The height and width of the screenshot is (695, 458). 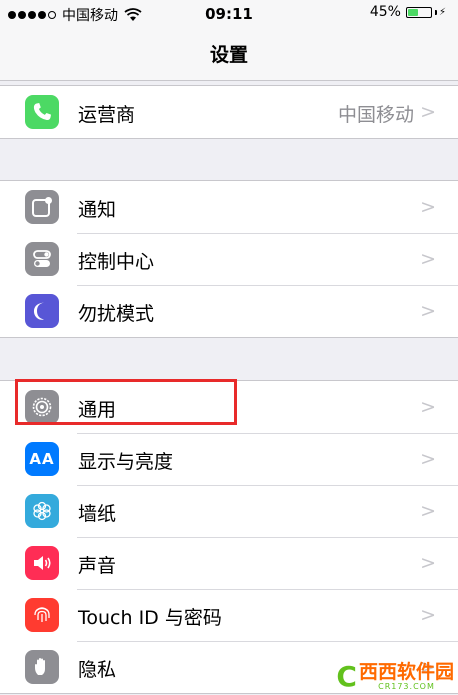 I want to click on charging-icon: ⚡, so click(x=442, y=12).